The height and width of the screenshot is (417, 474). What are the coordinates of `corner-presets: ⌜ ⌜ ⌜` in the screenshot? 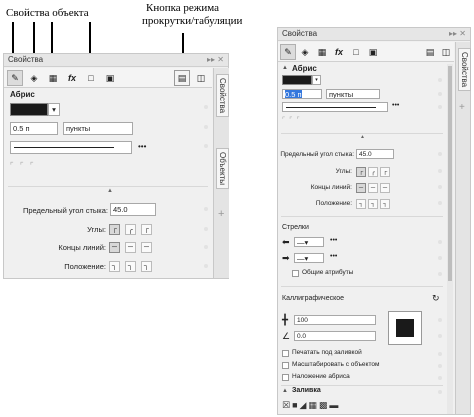 It's located at (291, 120).